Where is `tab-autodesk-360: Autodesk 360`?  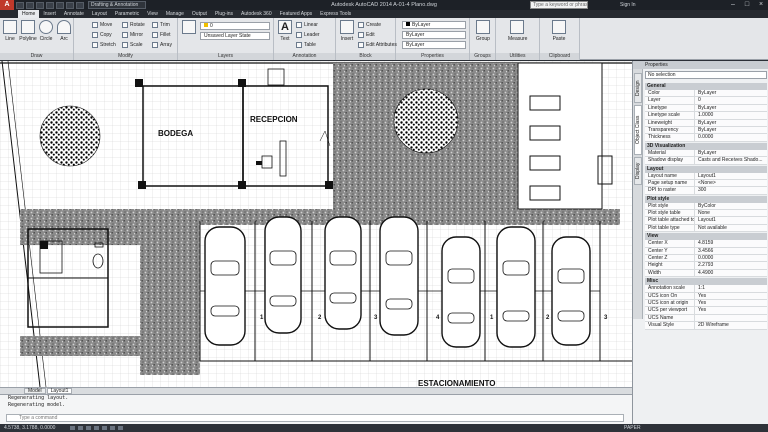 tab-autodesk-360: Autodesk 360 is located at coordinates (256, 14).